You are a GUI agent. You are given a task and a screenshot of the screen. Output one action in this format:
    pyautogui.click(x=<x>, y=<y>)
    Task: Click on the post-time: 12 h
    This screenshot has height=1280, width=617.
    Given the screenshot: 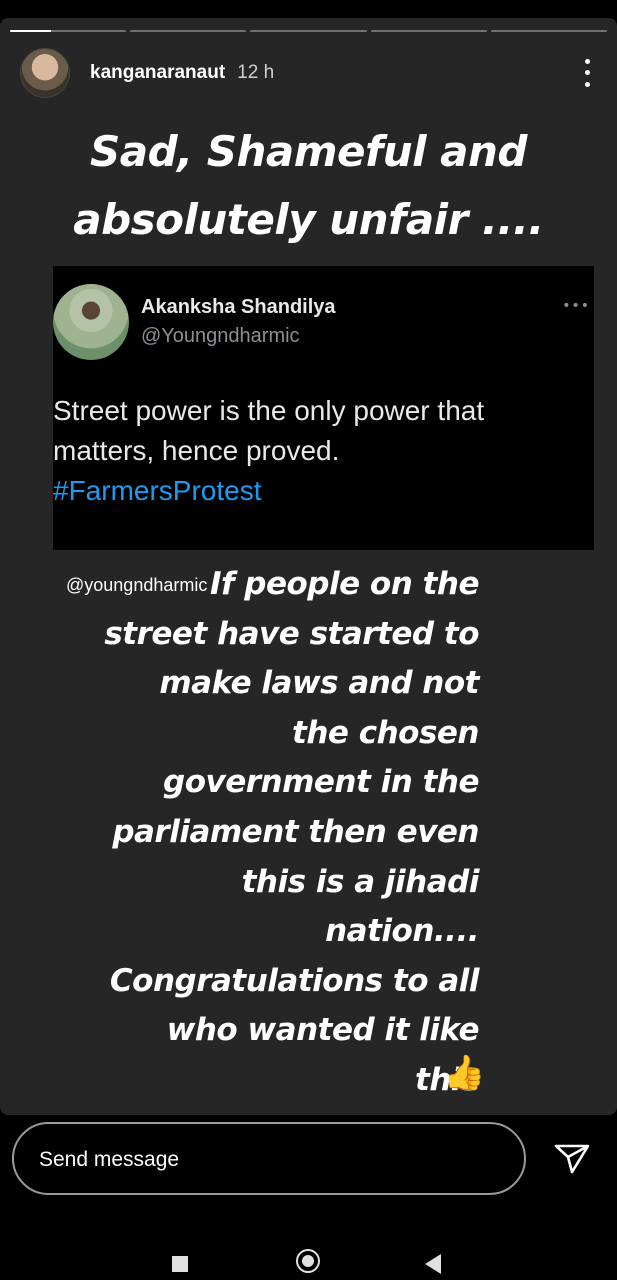 What is the action you would take?
    pyautogui.click(x=256, y=72)
    